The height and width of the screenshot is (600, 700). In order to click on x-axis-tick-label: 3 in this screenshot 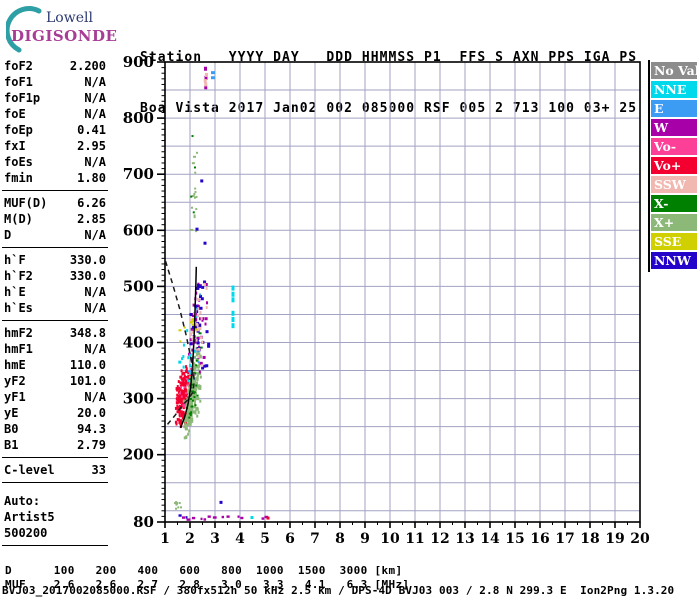, I will do `click(215, 539)`.